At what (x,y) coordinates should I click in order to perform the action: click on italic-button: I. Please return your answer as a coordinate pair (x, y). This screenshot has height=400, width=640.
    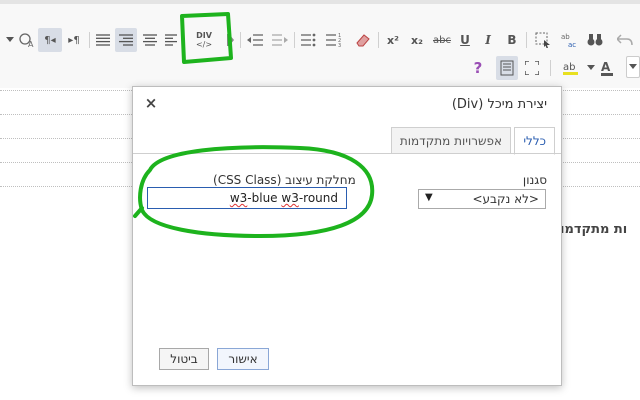
    Looking at the image, I should click on (488, 40).